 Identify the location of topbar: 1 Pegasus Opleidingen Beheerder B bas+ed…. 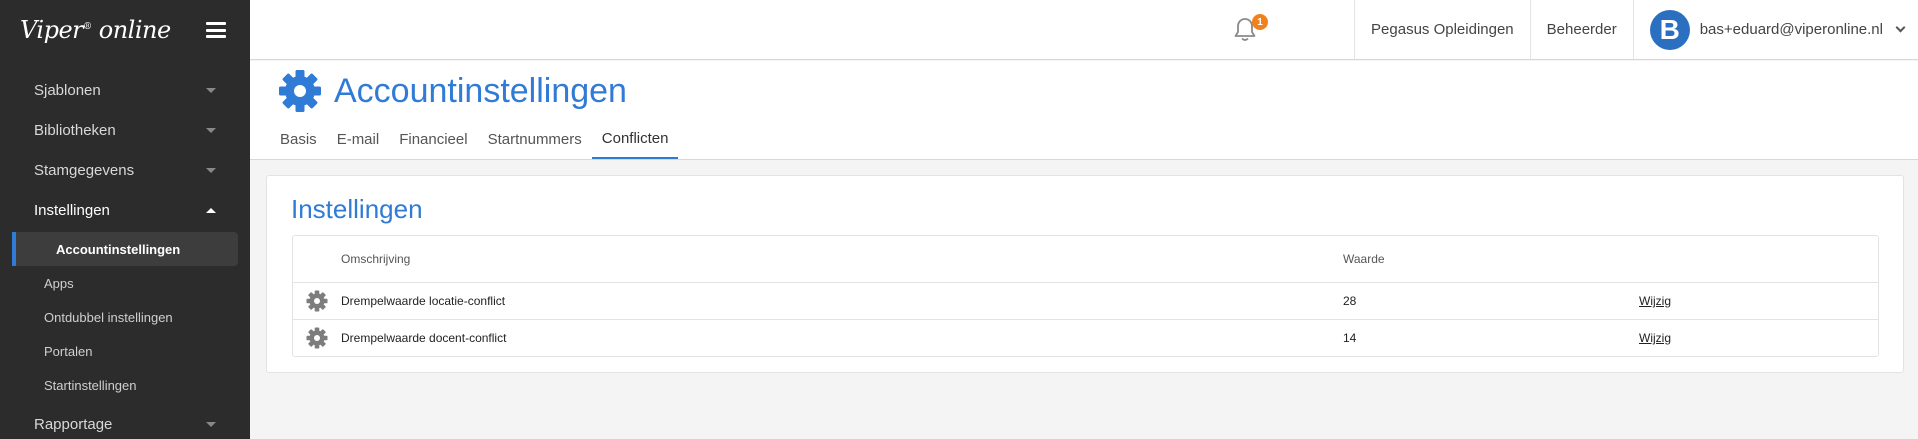
(1084, 30).